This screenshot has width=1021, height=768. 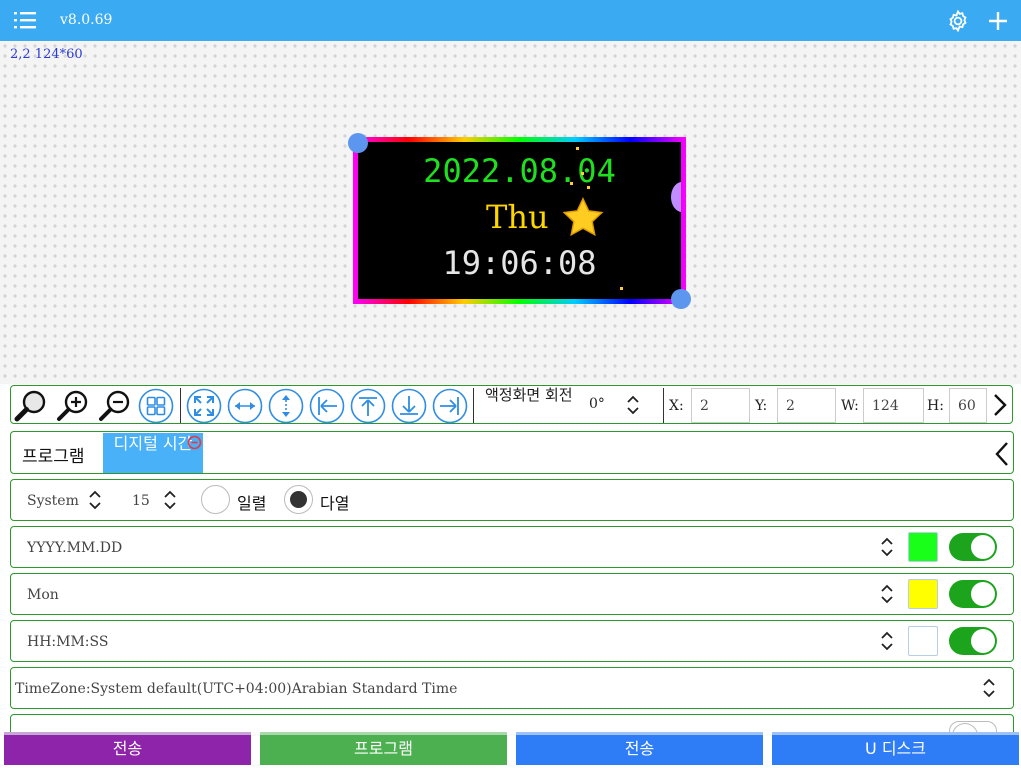 I want to click on day-enable-toggle, so click(x=973, y=594).